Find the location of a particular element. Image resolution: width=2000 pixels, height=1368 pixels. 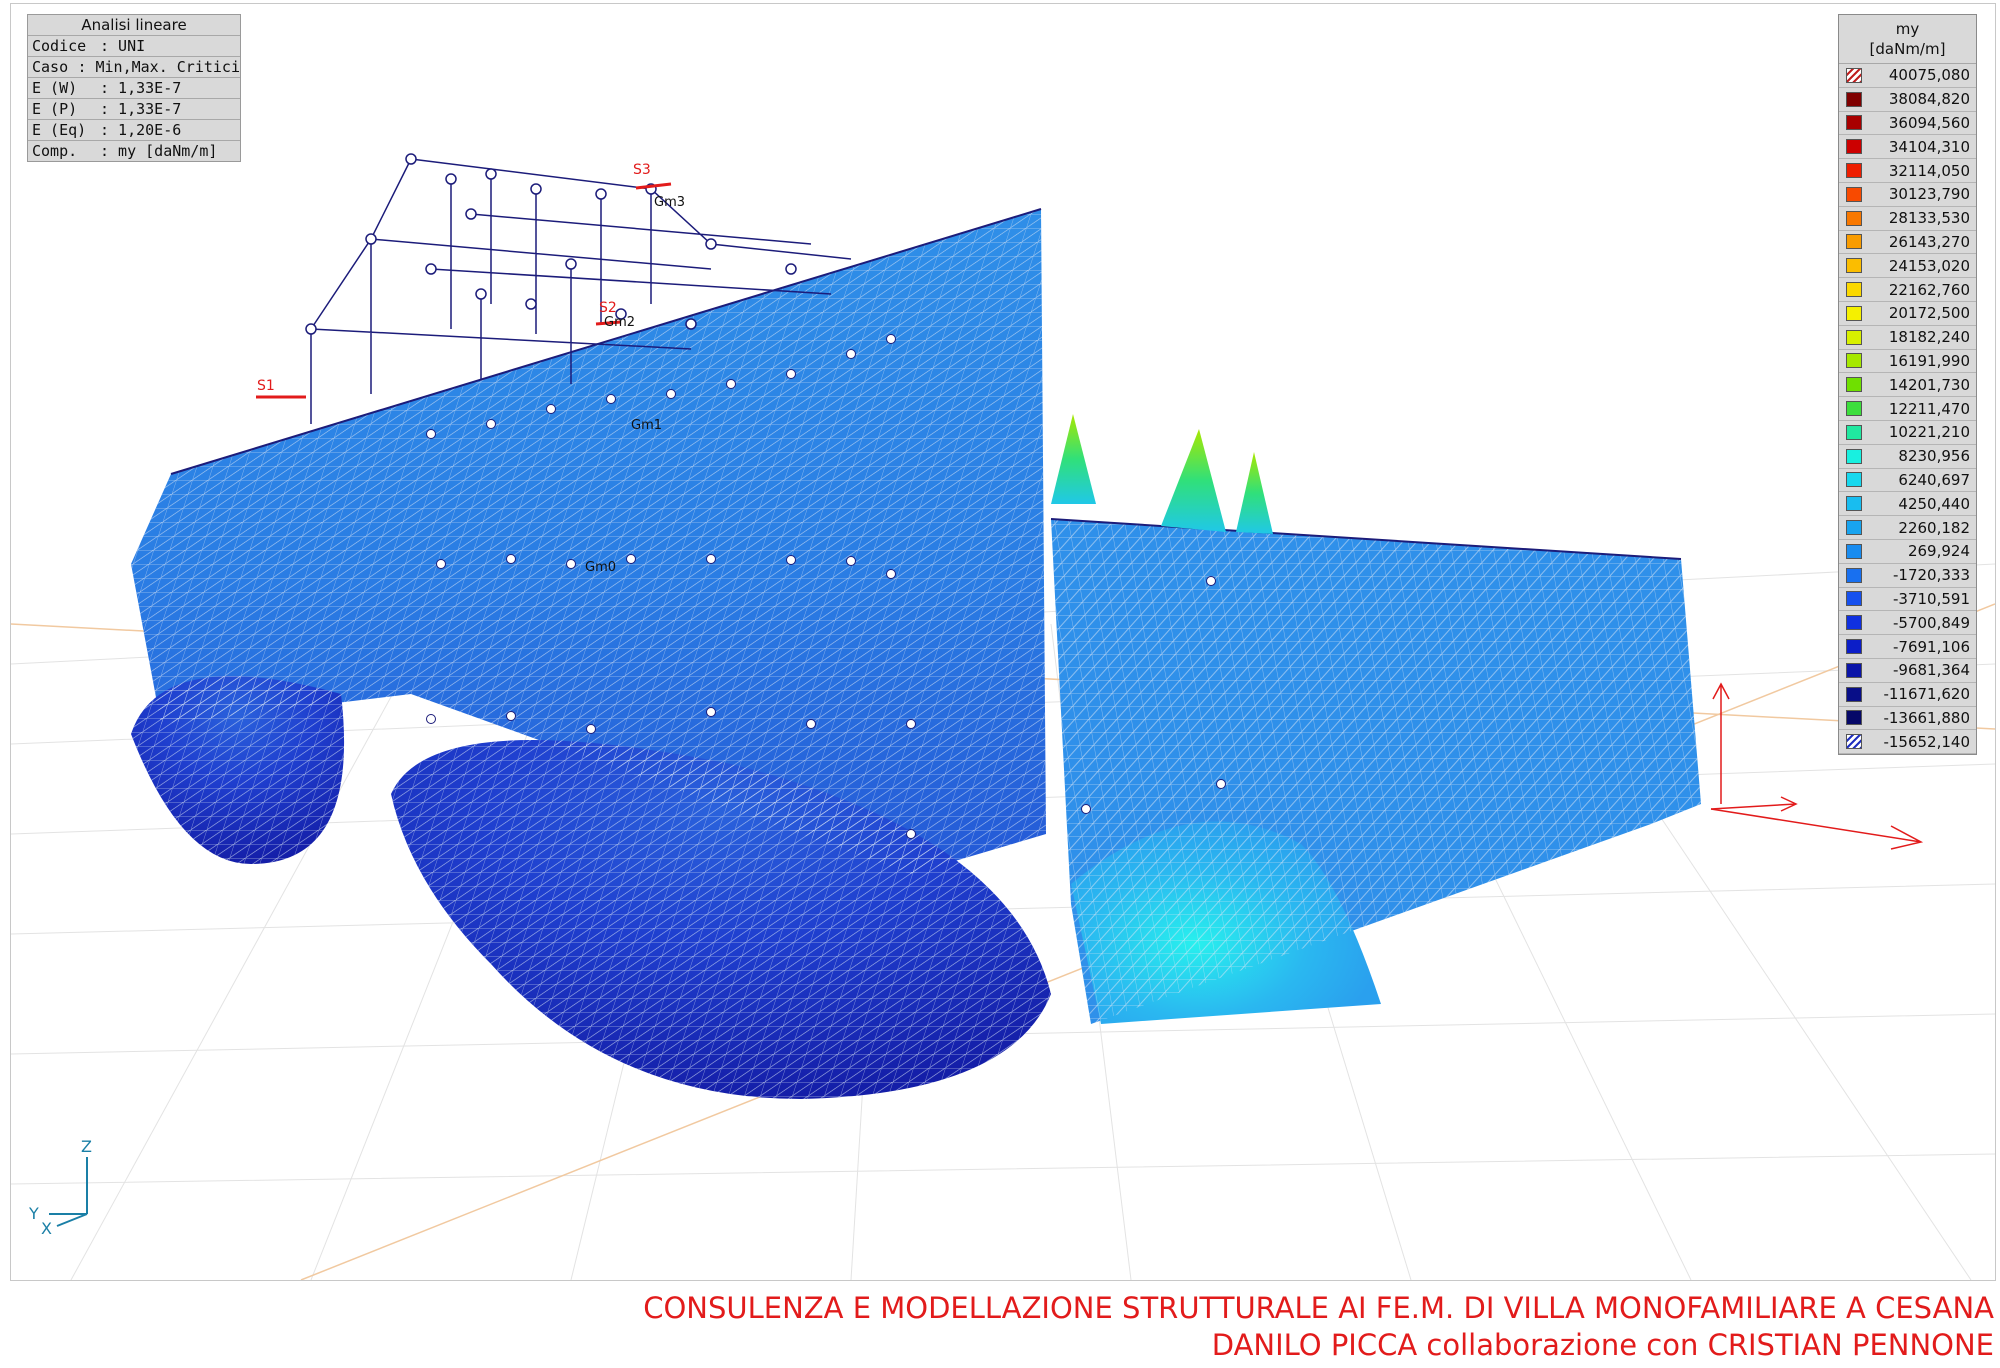

info-value: : Min,Max. Critici is located at coordinates (158, 67).